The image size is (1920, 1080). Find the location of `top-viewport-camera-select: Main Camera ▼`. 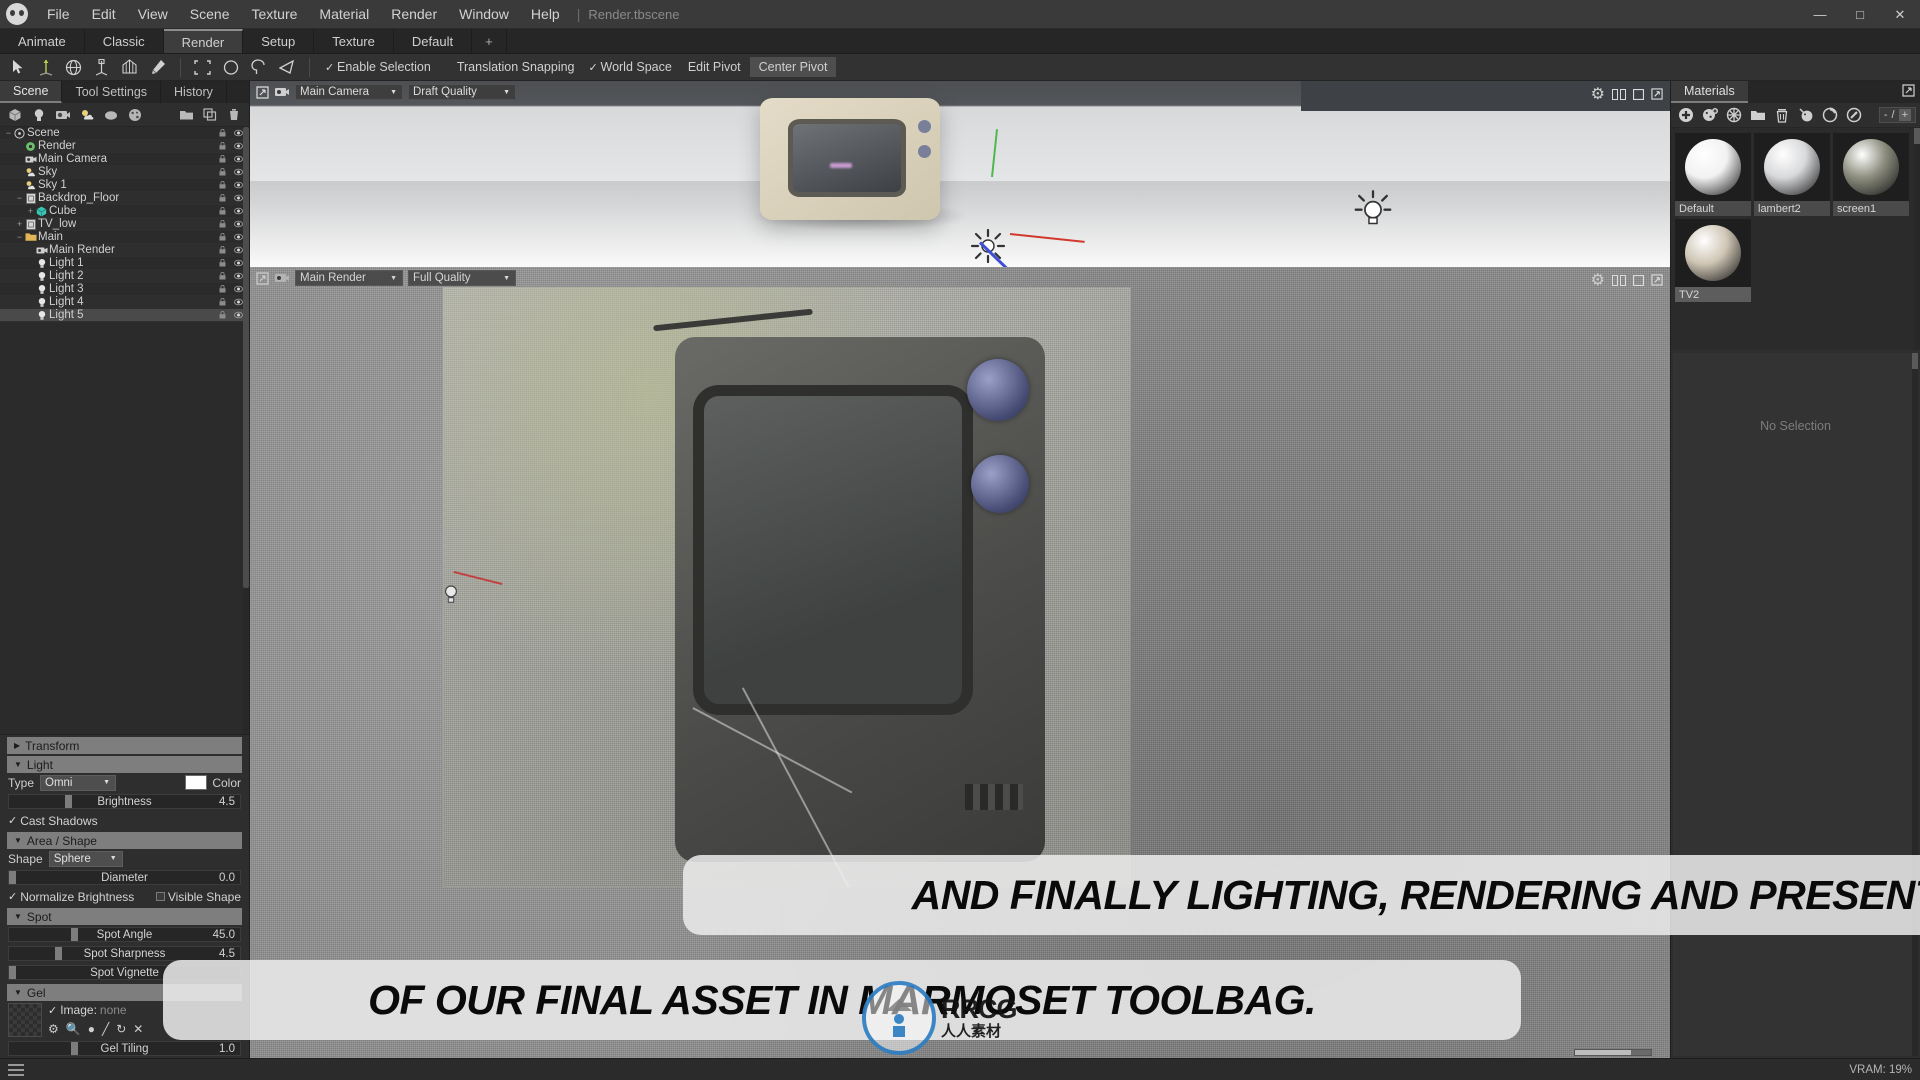

top-viewport-camera-select: Main Camera ▼ is located at coordinates (349, 92).